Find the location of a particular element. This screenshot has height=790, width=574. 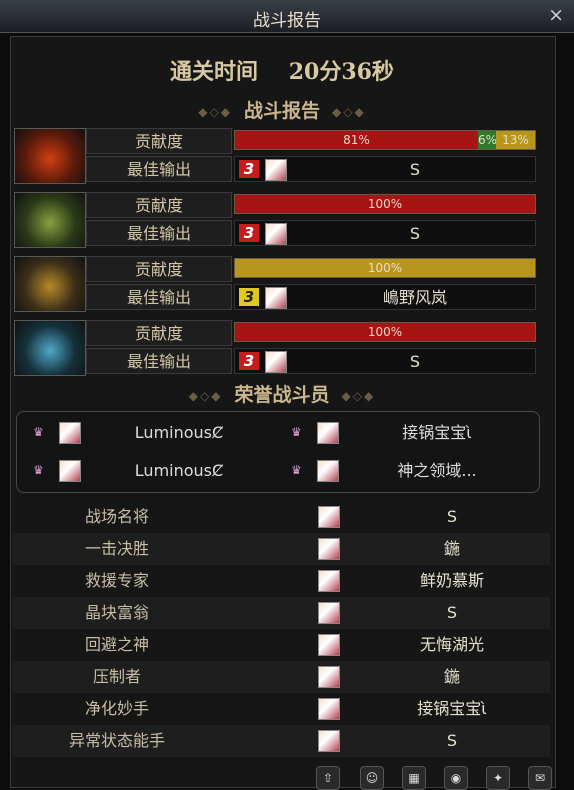

contribution-bar: 81% 6% 13% is located at coordinates (385, 140).